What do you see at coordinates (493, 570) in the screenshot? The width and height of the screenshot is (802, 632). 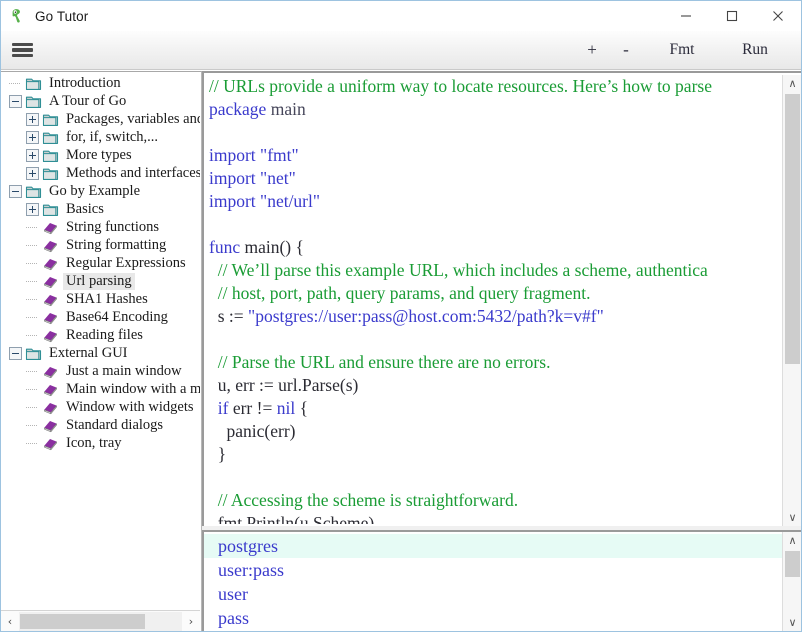 I see `output-line: user:pass` at bounding box center [493, 570].